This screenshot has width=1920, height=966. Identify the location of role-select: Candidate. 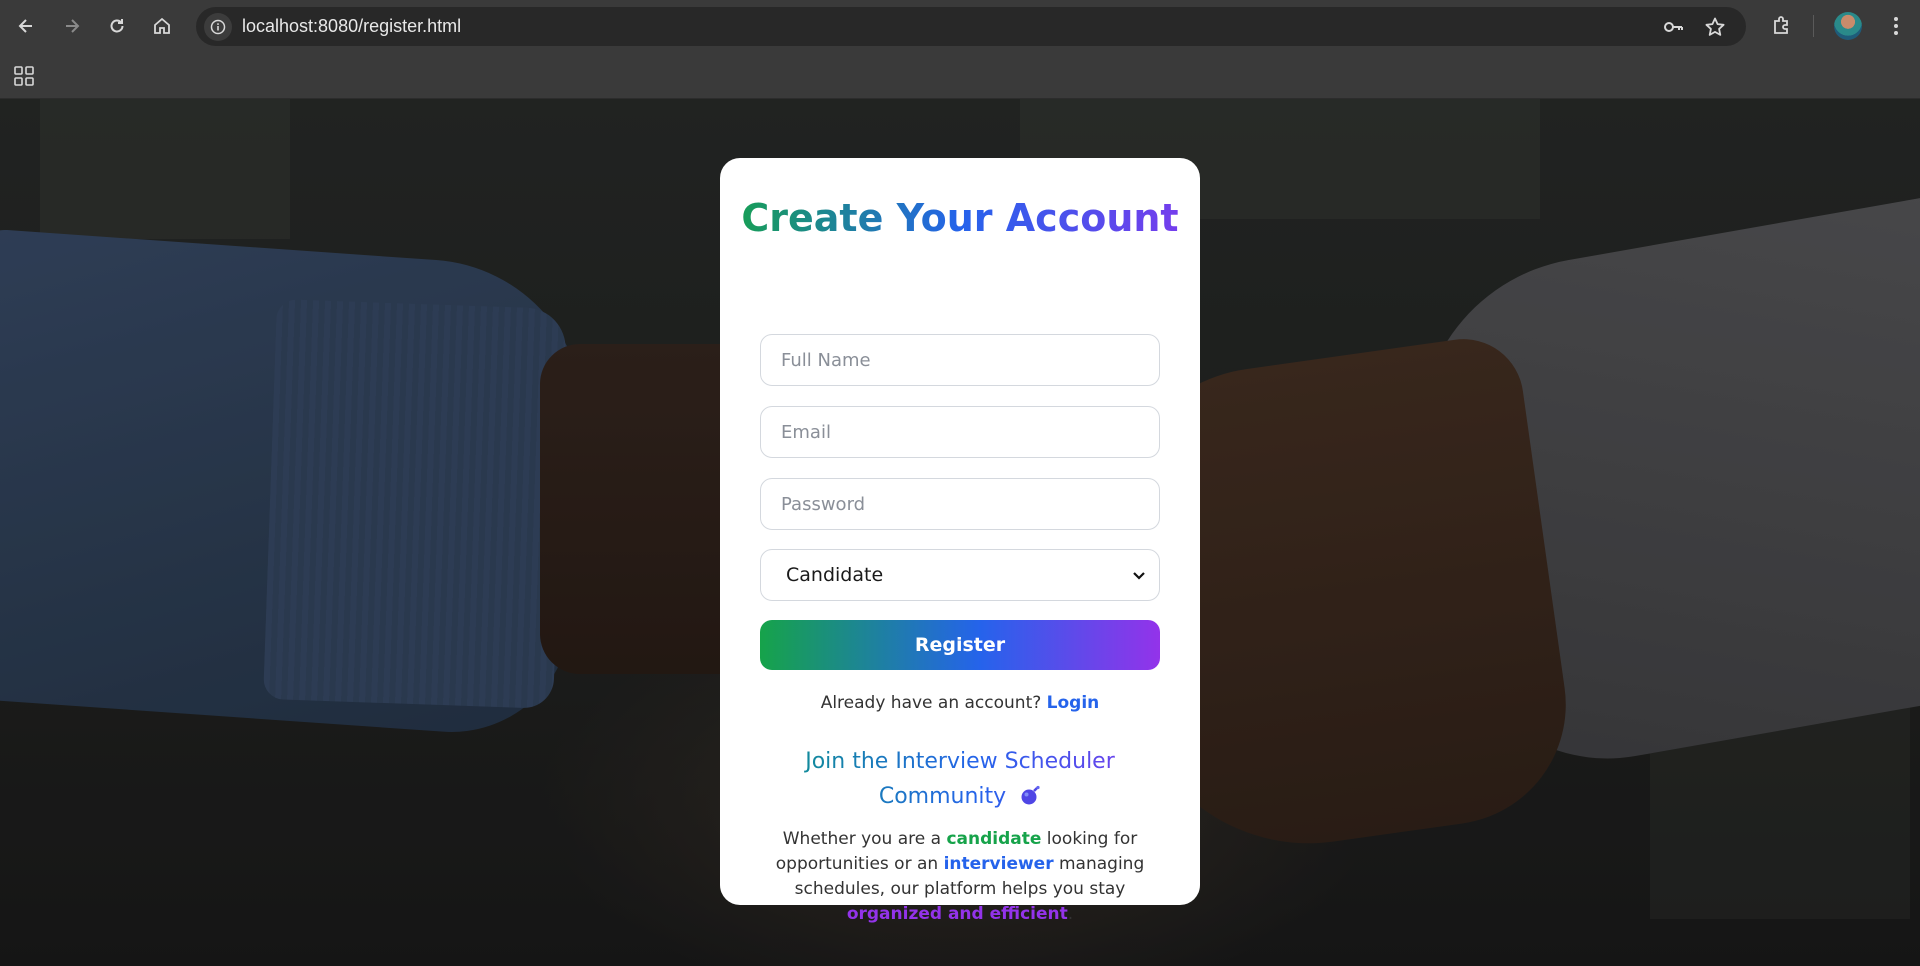
(960, 575).